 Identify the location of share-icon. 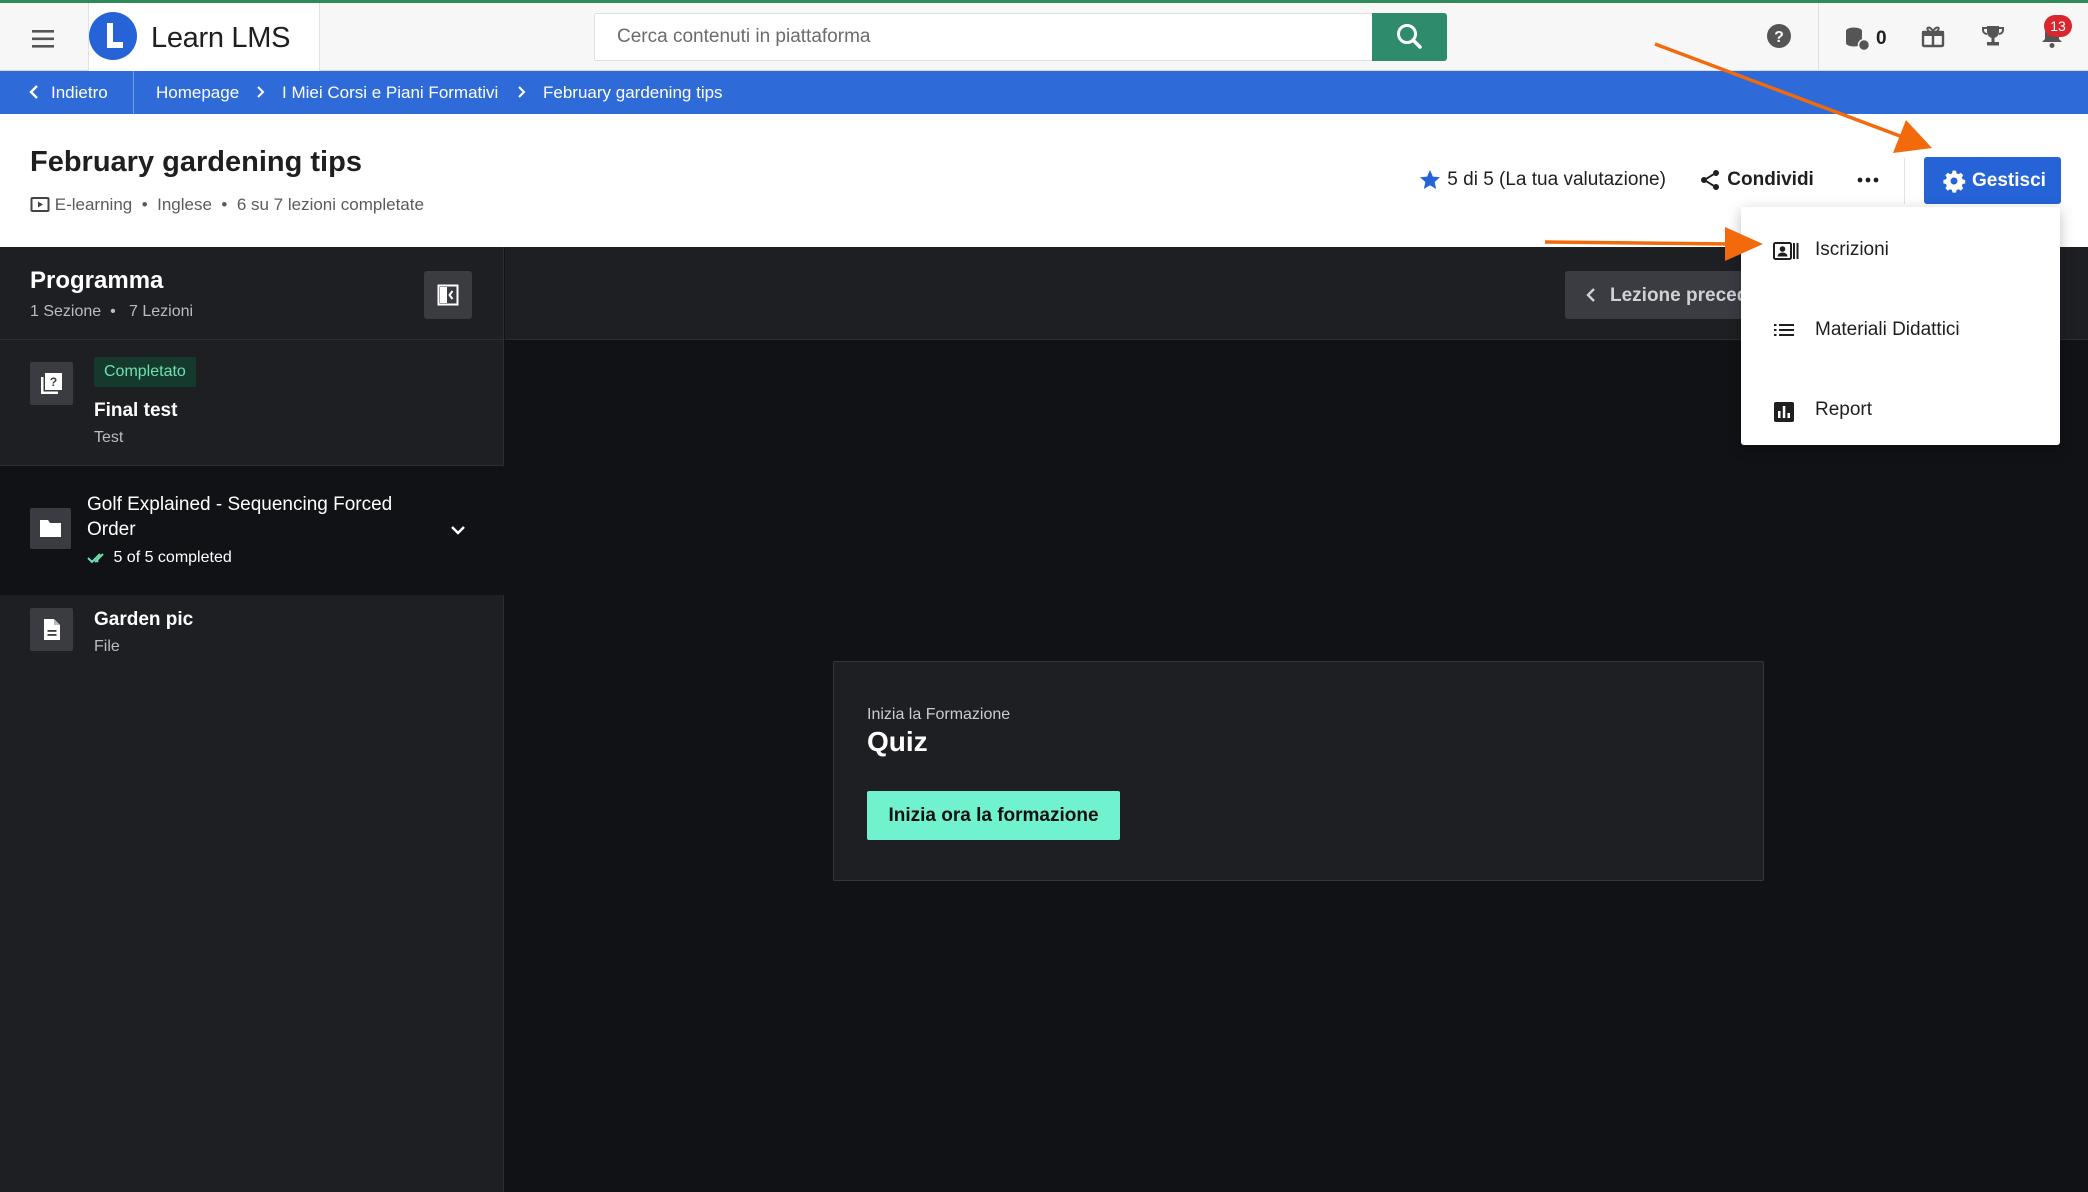
(1710, 180).